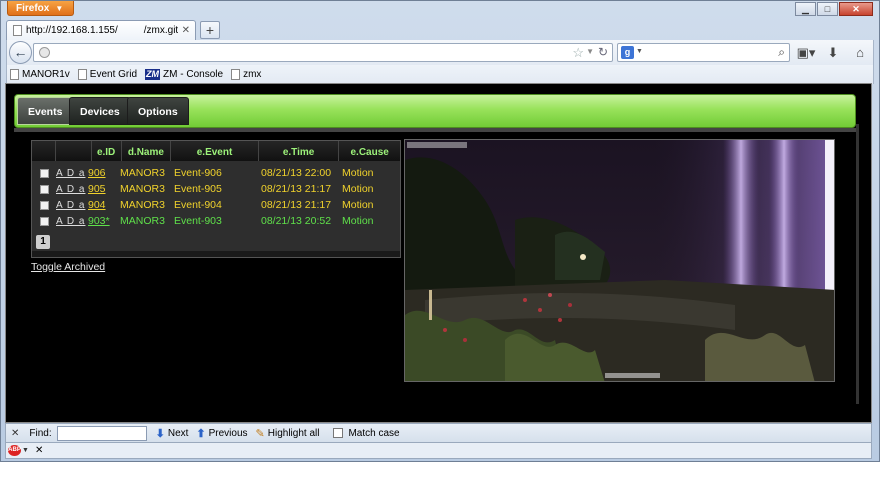 The height and width of the screenshot is (486, 880). I want to click on tab-events: Events, so click(45, 111).